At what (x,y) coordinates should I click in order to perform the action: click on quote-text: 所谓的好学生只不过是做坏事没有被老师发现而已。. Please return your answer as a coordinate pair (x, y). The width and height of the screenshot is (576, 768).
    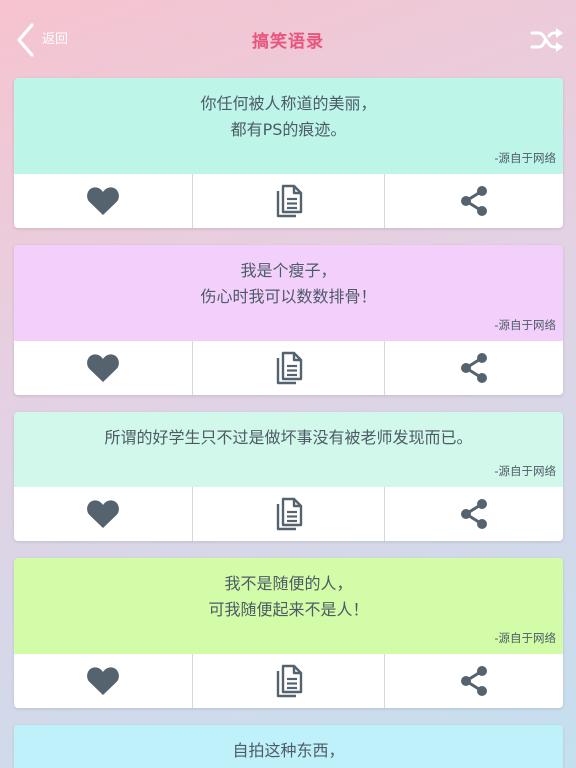
    Looking at the image, I should click on (288, 438).